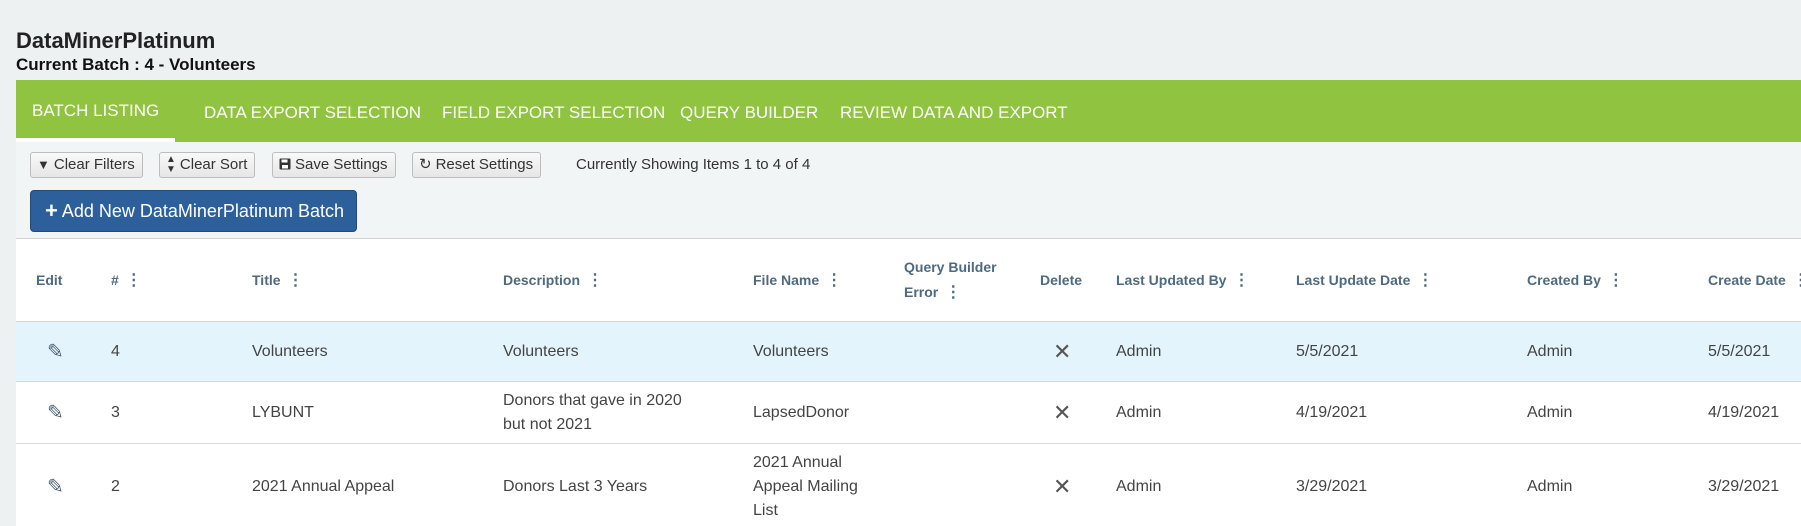 Image resolution: width=1801 pixels, height=526 pixels. I want to click on cell-last-update-date: 3/29/2021, so click(1332, 486).